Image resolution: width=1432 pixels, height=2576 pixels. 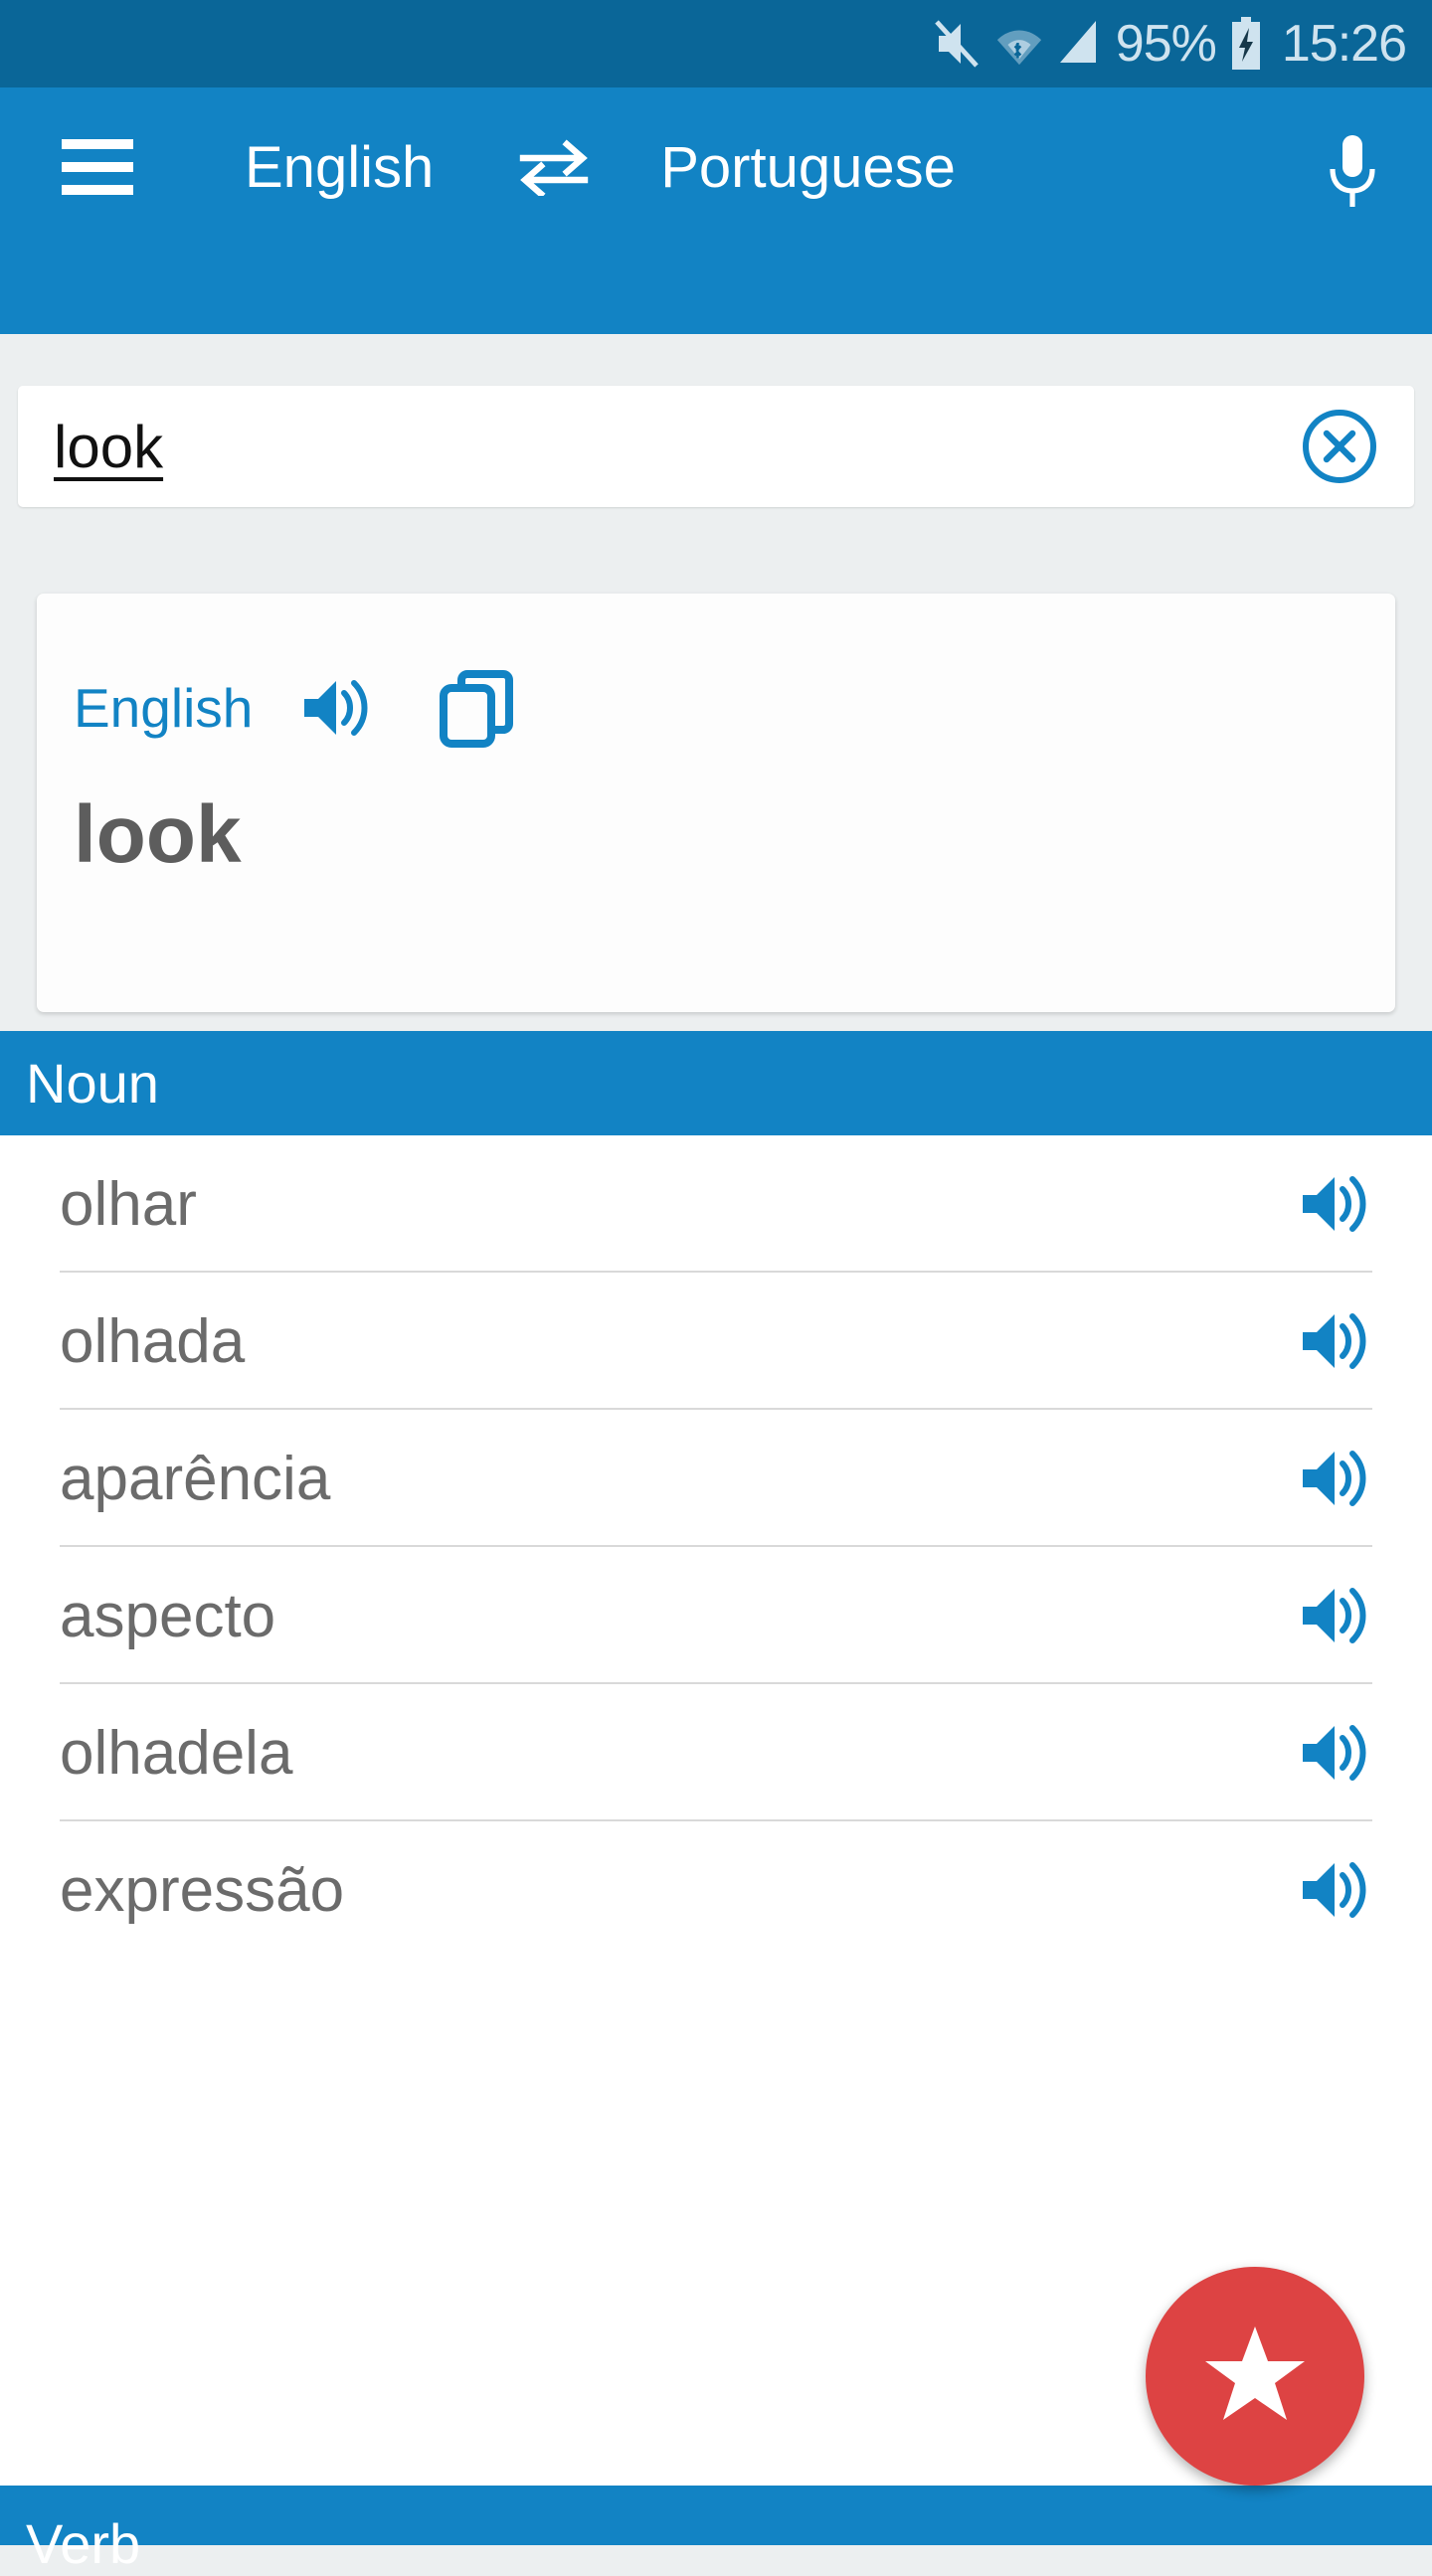 I want to click on status-bar: 95% 15:26, so click(x=716, y=43).